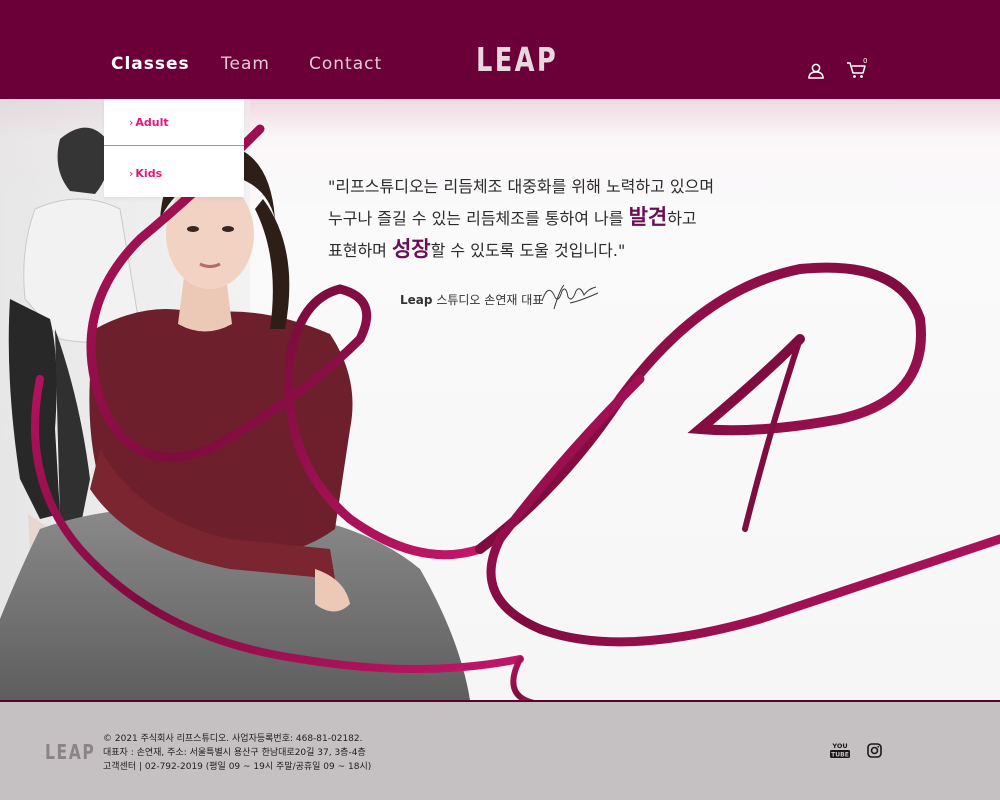  Describe the element at coordinates (512, 217) in the screenshot. I see `quote-line-2: 누구나 즐길 수 있는 리듬체조를 통하여 나를 발견하고` at that location.